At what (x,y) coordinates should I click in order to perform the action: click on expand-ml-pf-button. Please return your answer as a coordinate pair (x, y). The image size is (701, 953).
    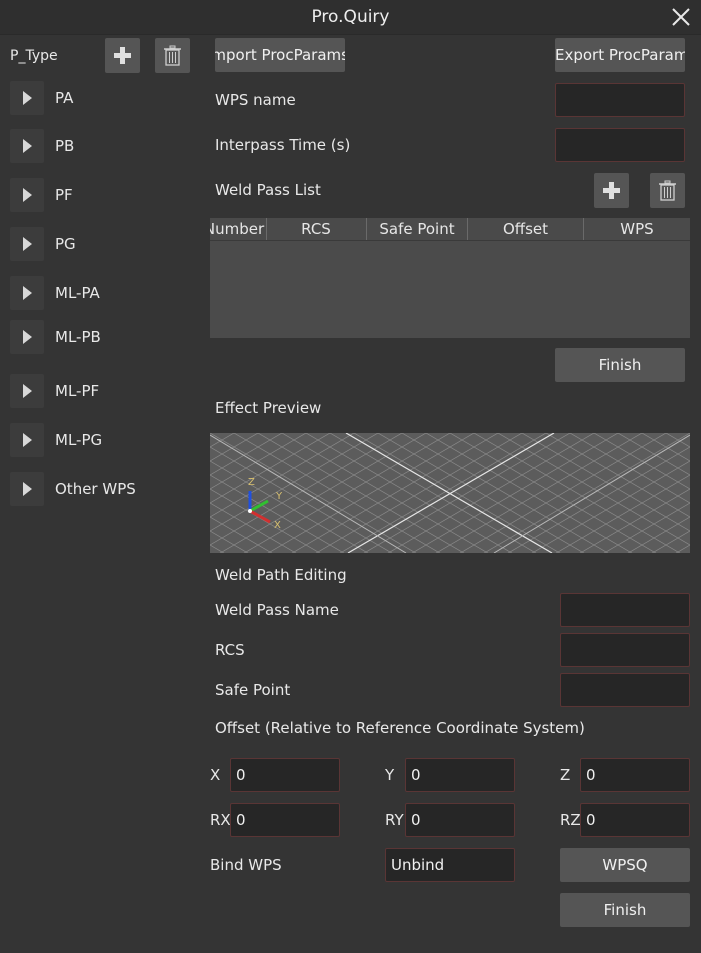
    Looking at the image, I should click on (27, 391).